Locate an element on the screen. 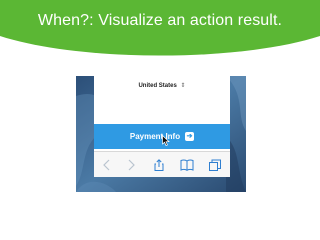 This screenshot has height=240, width=320. select-caret-icon: ⇕ is located at coordinates (183, 86).